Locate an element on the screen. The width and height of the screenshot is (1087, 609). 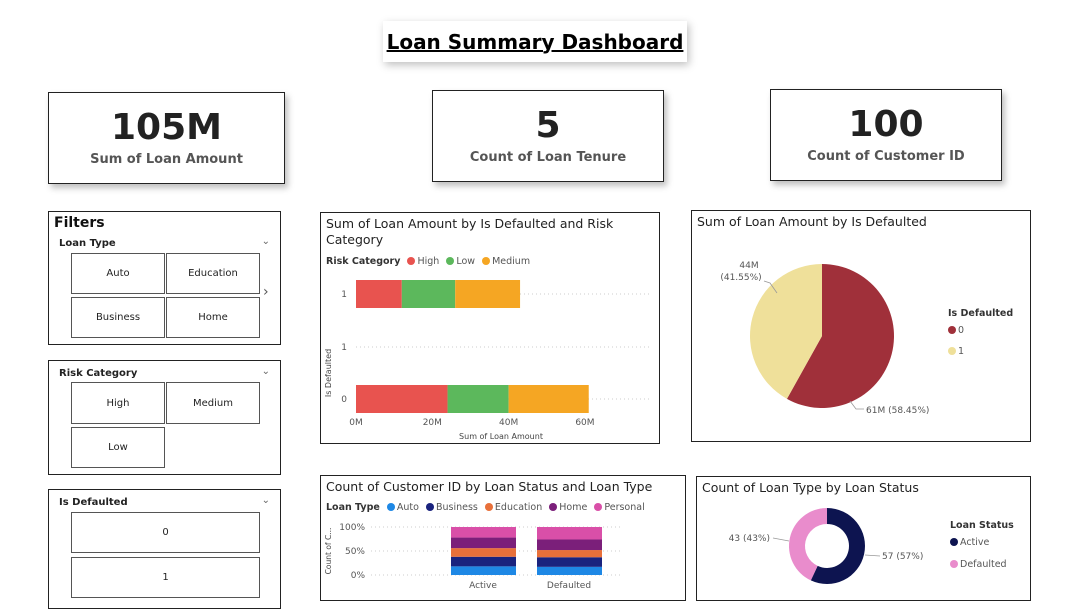
y-tick-label: 0% is located at coordinates (358, 576).